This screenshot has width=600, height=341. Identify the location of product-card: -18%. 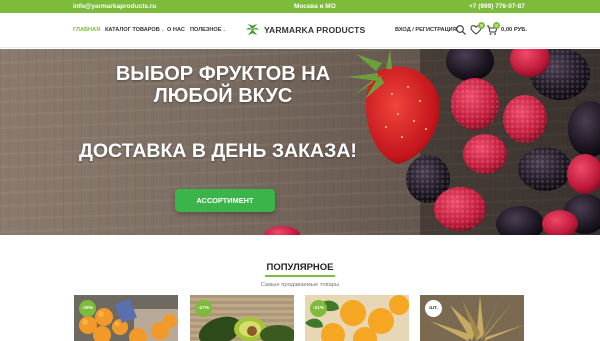
(126, 318).